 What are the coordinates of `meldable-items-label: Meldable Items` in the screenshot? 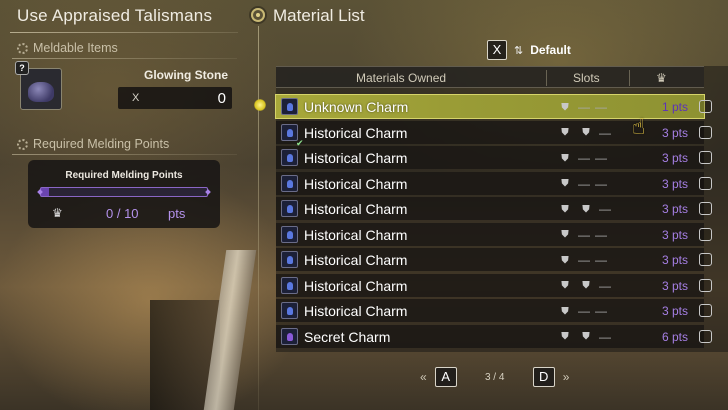 It's located at (75, 48).